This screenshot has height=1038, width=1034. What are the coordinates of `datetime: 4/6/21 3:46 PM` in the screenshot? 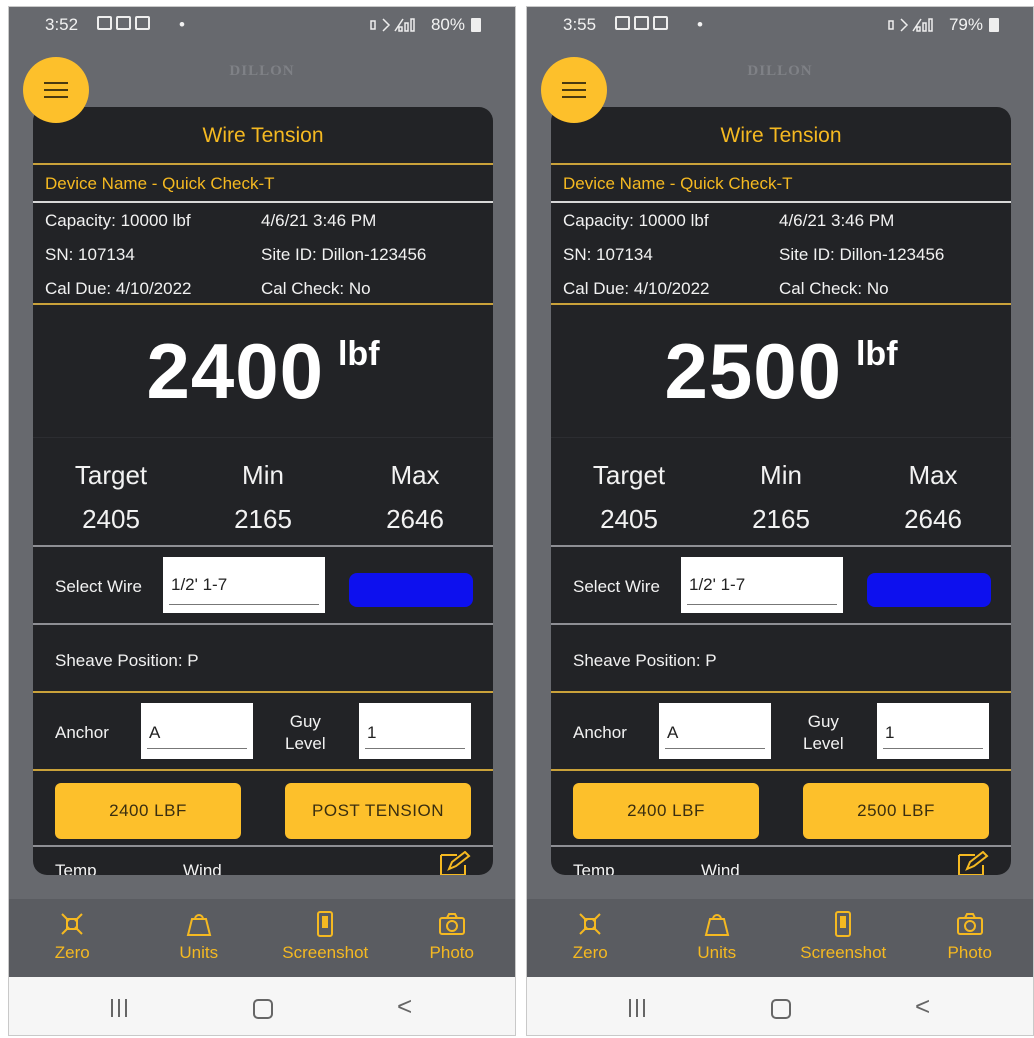 It's located at (319, 220).